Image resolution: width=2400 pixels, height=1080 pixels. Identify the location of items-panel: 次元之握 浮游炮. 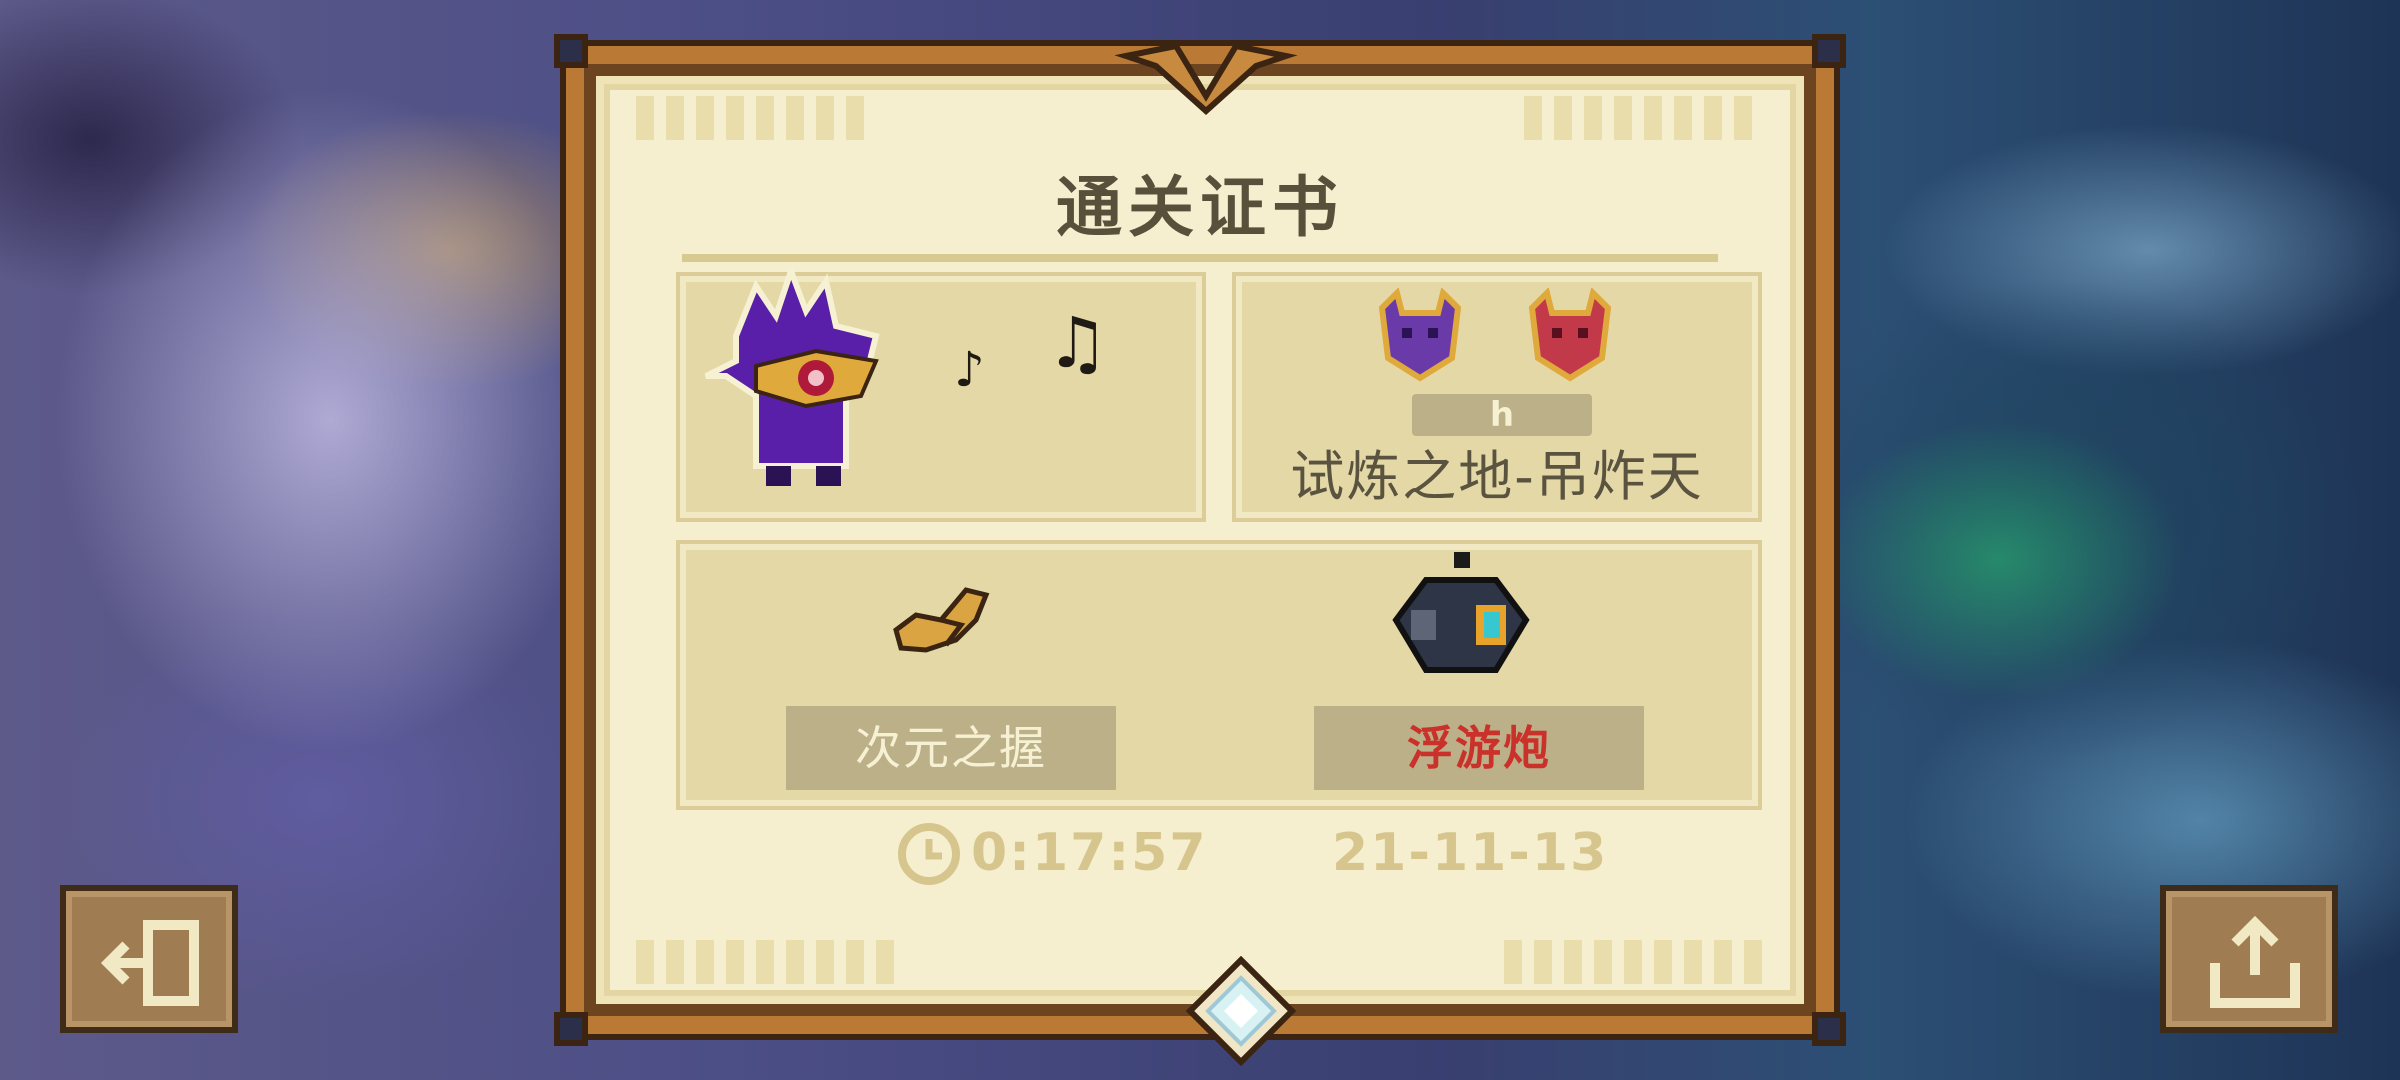
(1219, 675).